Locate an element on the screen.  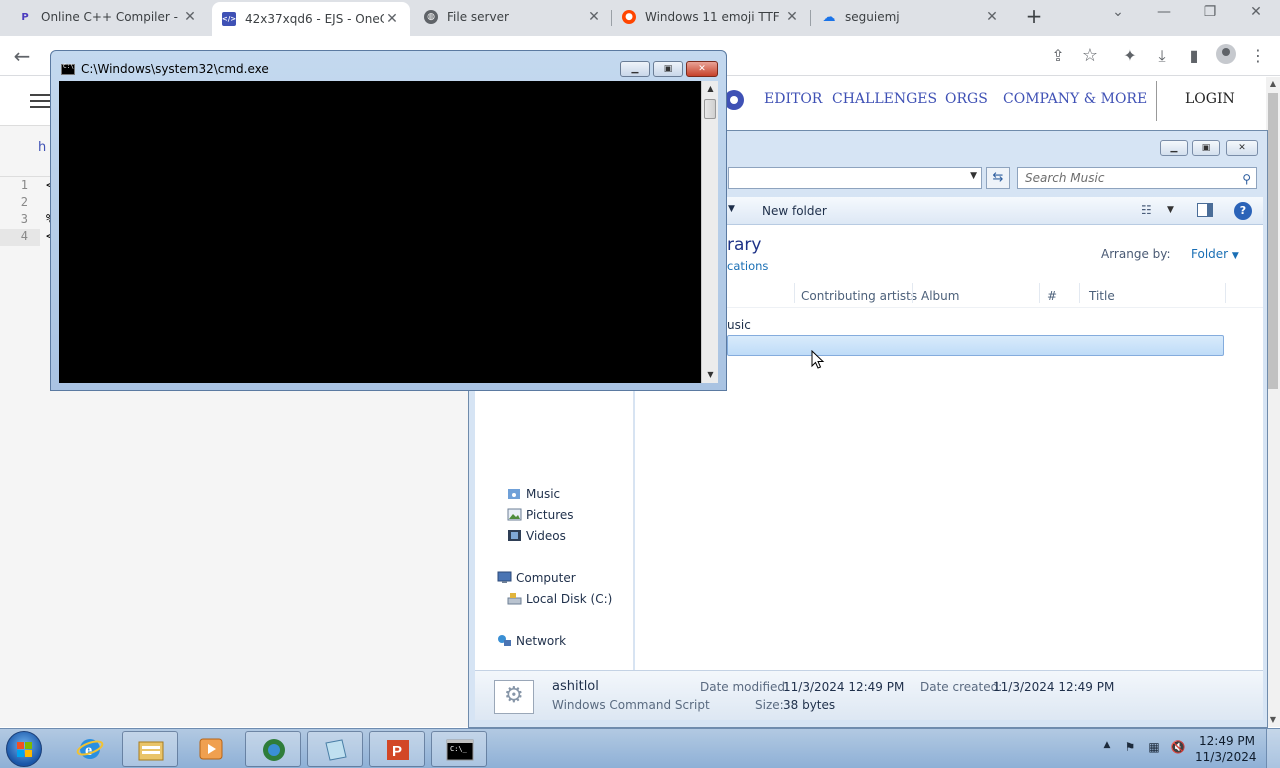
star-icon: ☆ is located at coordinates (1090, 56).